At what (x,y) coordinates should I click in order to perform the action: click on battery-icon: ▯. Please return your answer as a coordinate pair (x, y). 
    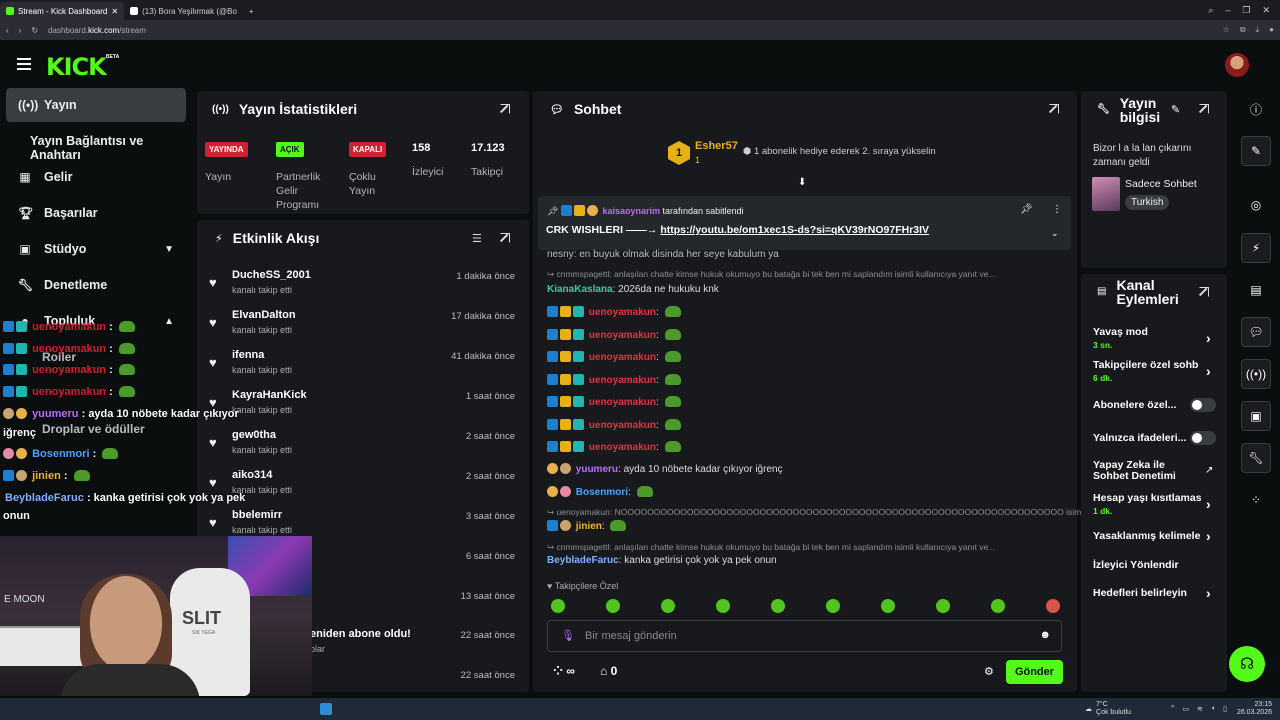
    Looking at the image, I should click on (1225, 709).